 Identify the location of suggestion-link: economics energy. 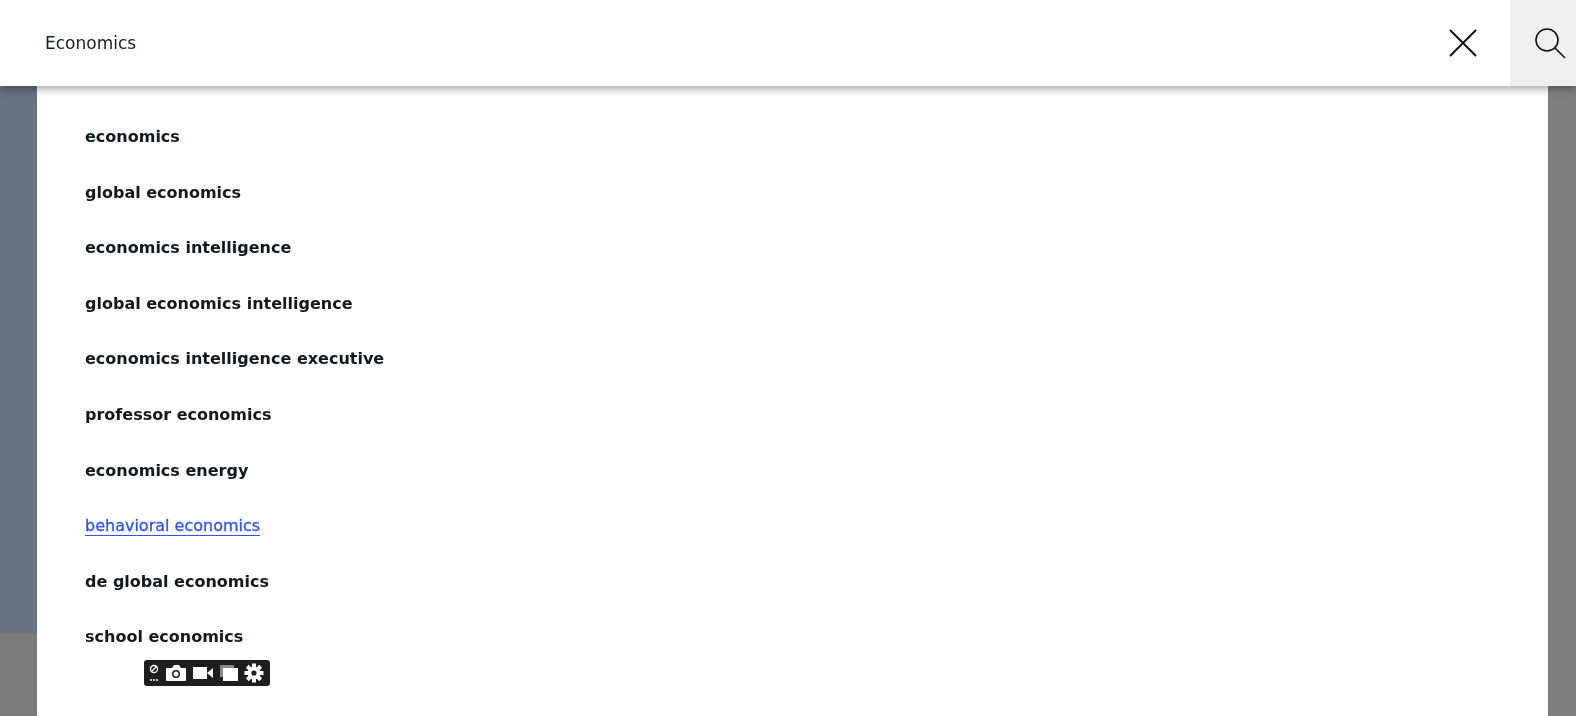
(167, 470).